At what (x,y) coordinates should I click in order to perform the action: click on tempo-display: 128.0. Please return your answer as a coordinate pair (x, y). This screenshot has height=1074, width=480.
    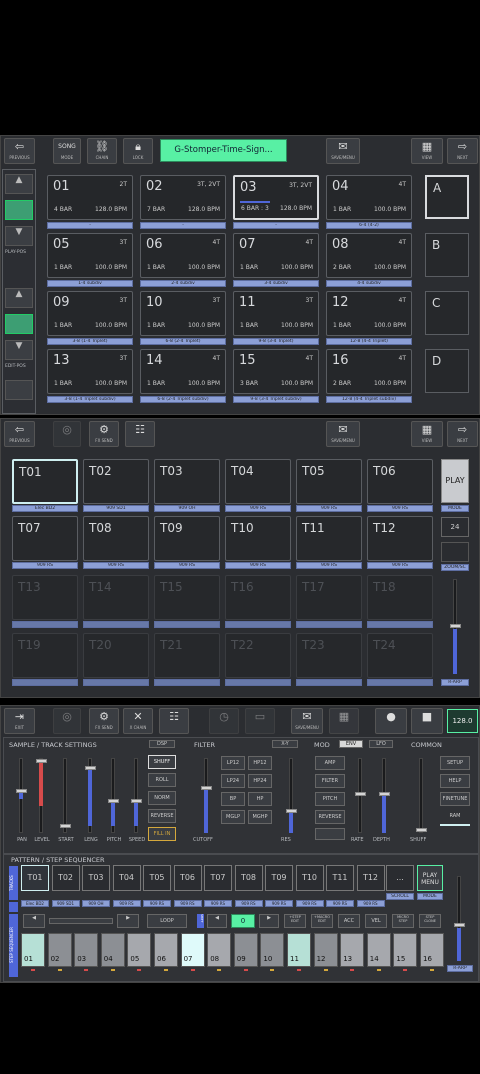
    Looking at the image, I should click on (462, 721).